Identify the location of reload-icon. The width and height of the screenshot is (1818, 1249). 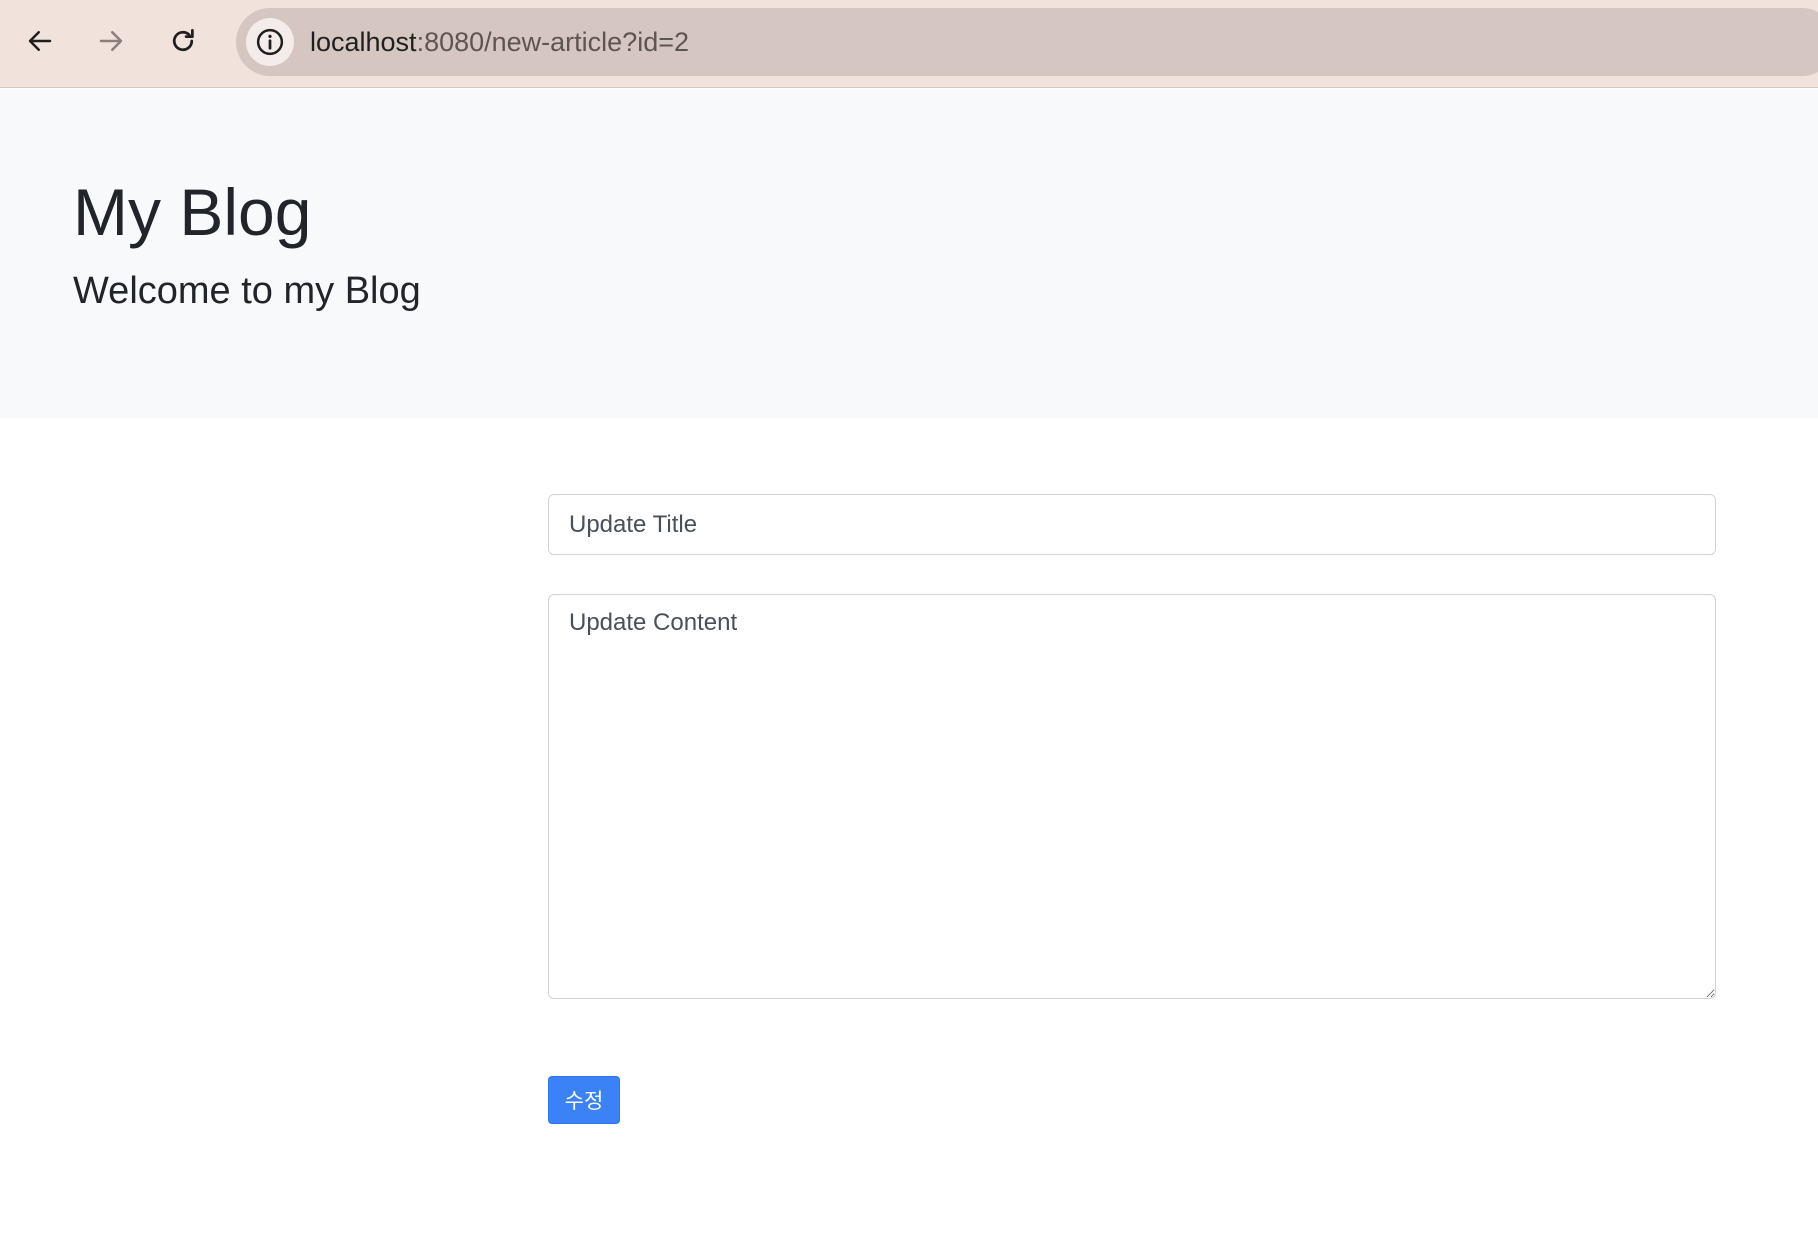
(183, 40).